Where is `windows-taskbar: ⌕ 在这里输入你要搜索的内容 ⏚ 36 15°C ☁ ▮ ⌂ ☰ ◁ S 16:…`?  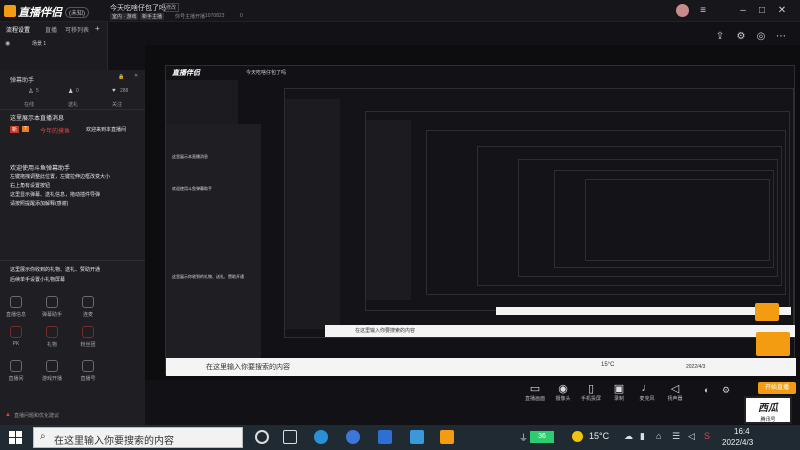 windows-taskbar: ⌕ 在这里输入你要搜索的内容 ⏚ 36 15°C ☁ ▮ ⌂ ☰ ◁ S 16:… is located at coordinates (400, 437).